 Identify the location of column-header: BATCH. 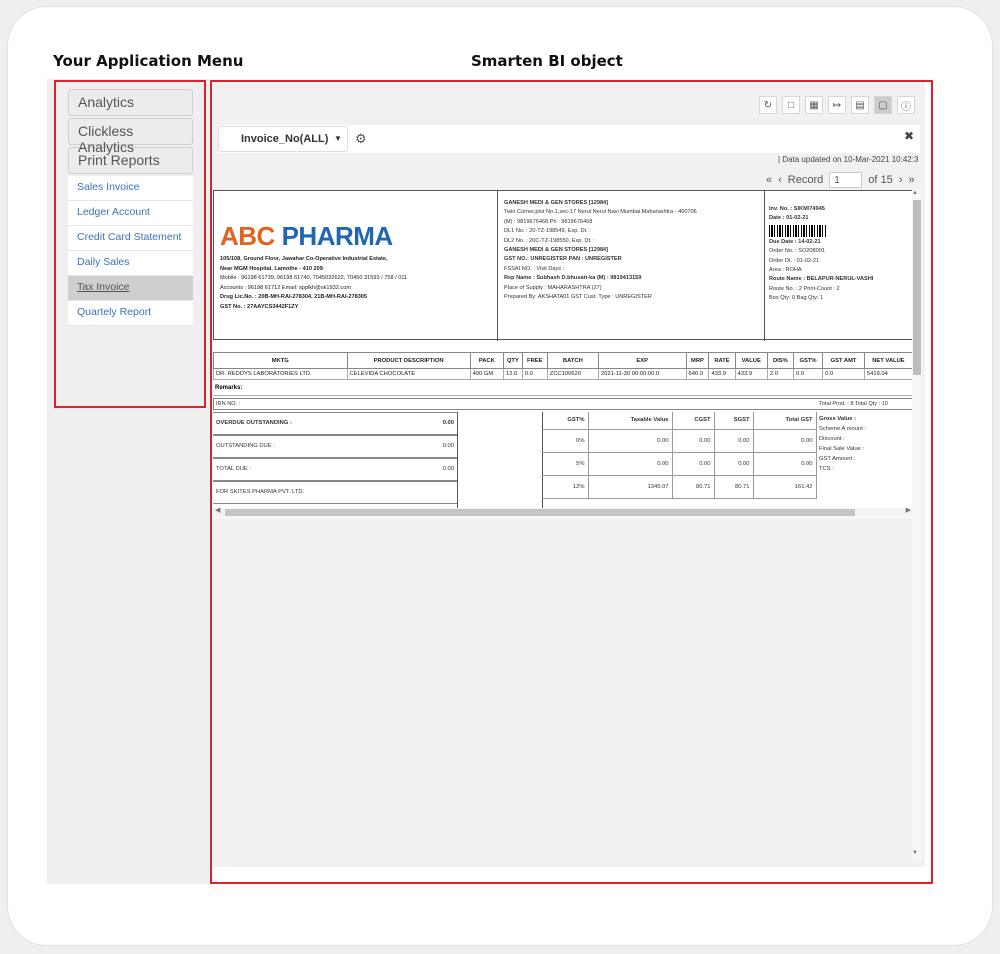
(572, 360).